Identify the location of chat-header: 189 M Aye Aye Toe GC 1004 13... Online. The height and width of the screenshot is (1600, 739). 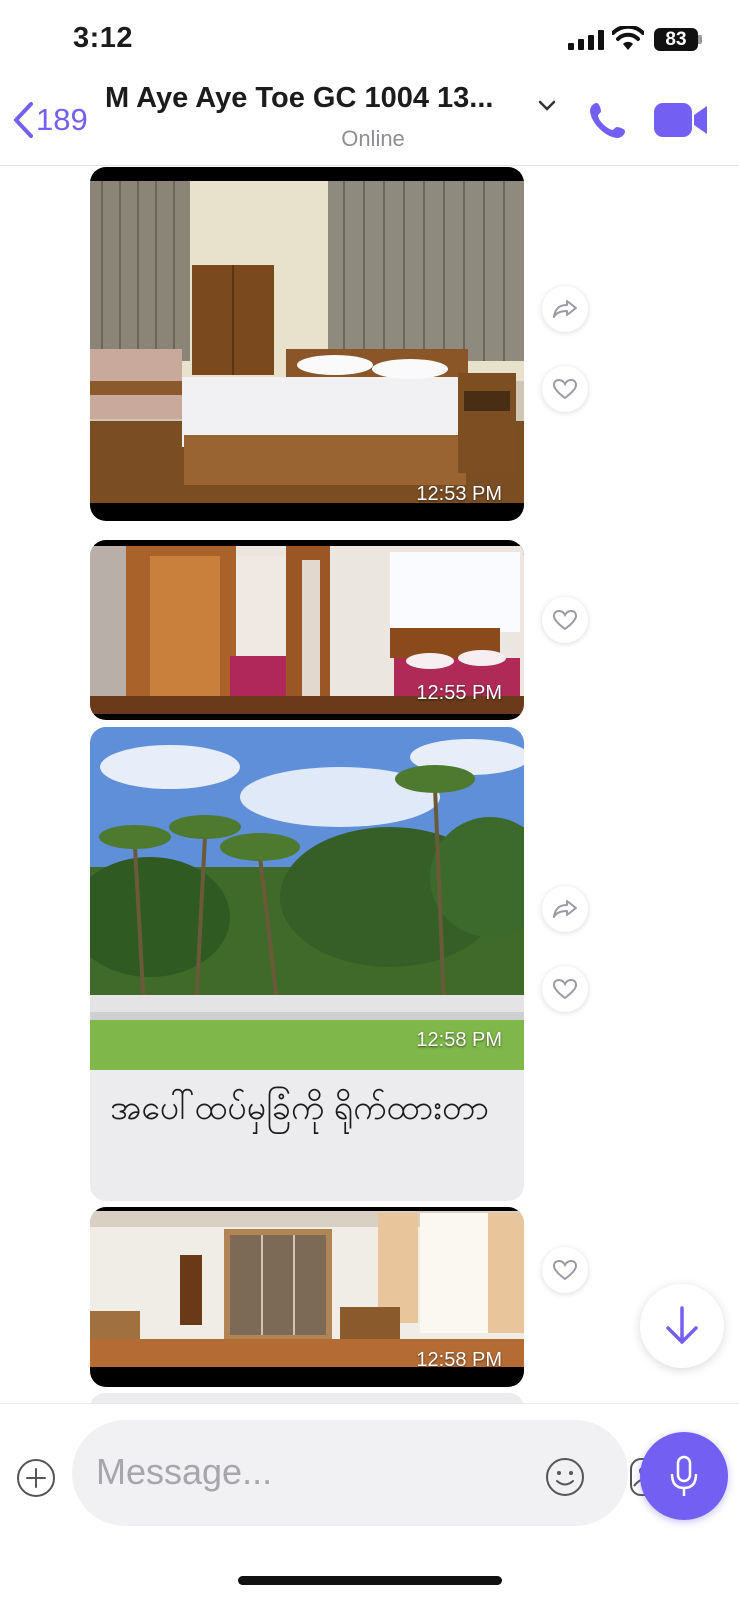
(369, 123).